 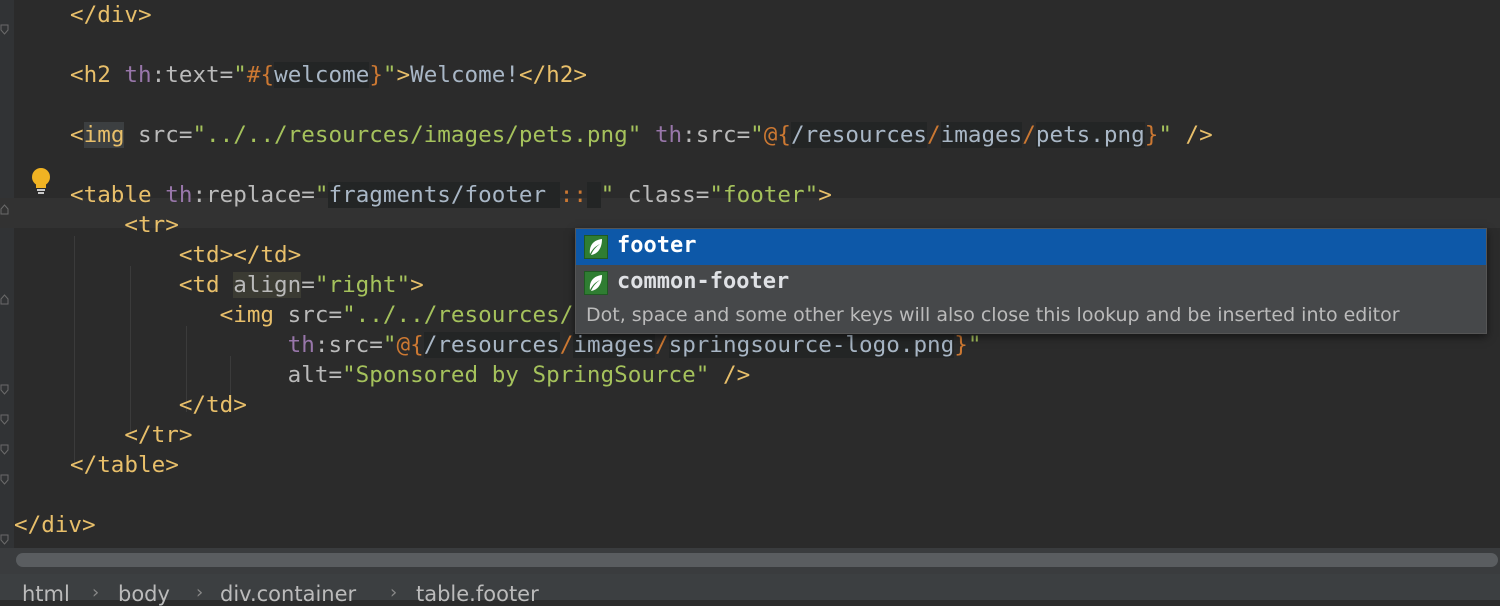 What do you see at coordinates (417, 135) in the screenshot?
I see `code-token: "../../resources/images/pets.png"` at bounding box center [417, 135].